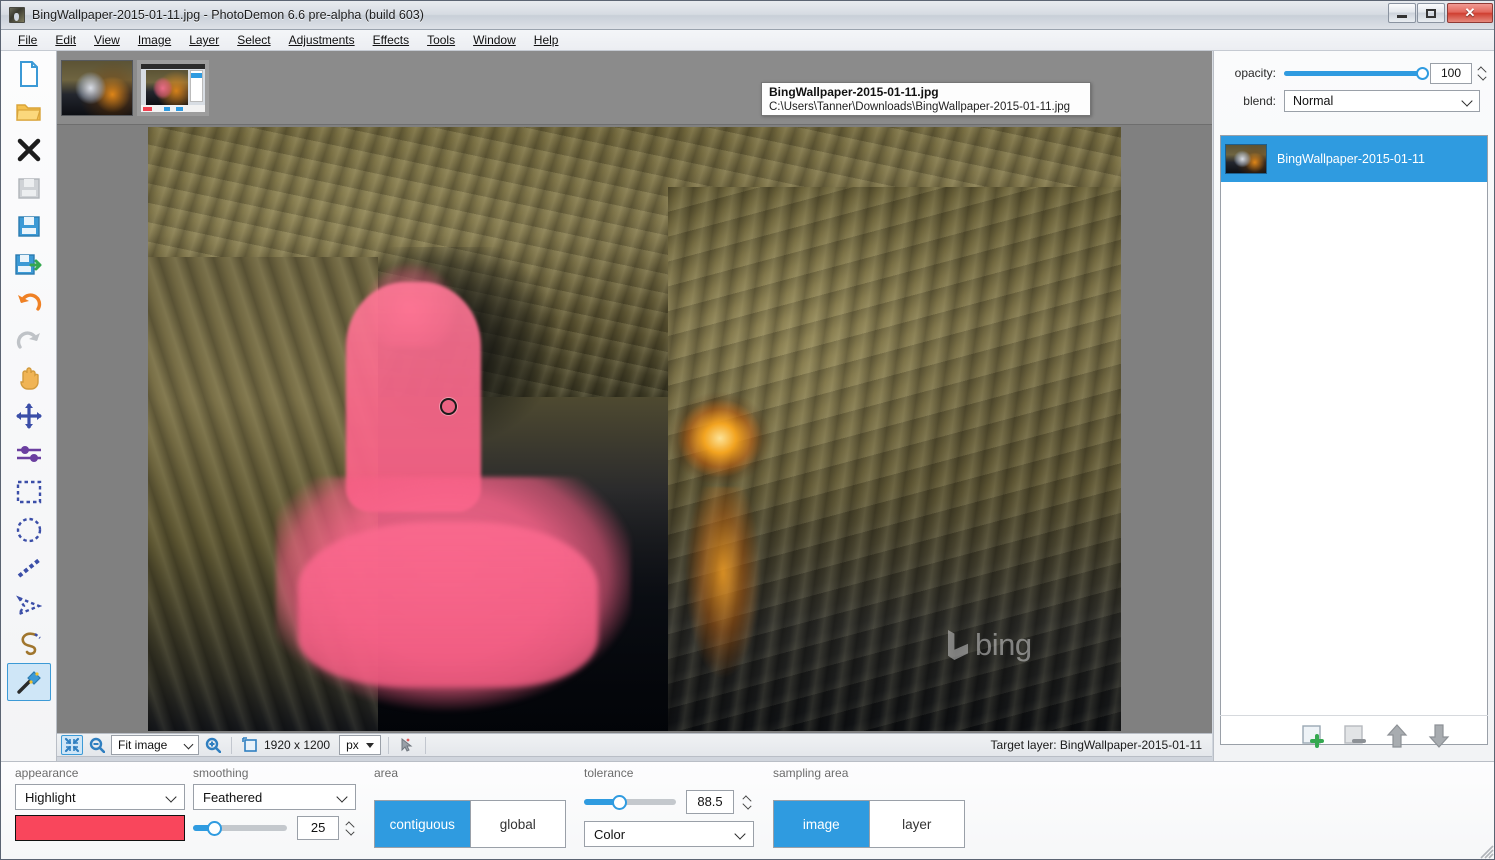  I want to click on chevron-down-icon, so click(740, 834).